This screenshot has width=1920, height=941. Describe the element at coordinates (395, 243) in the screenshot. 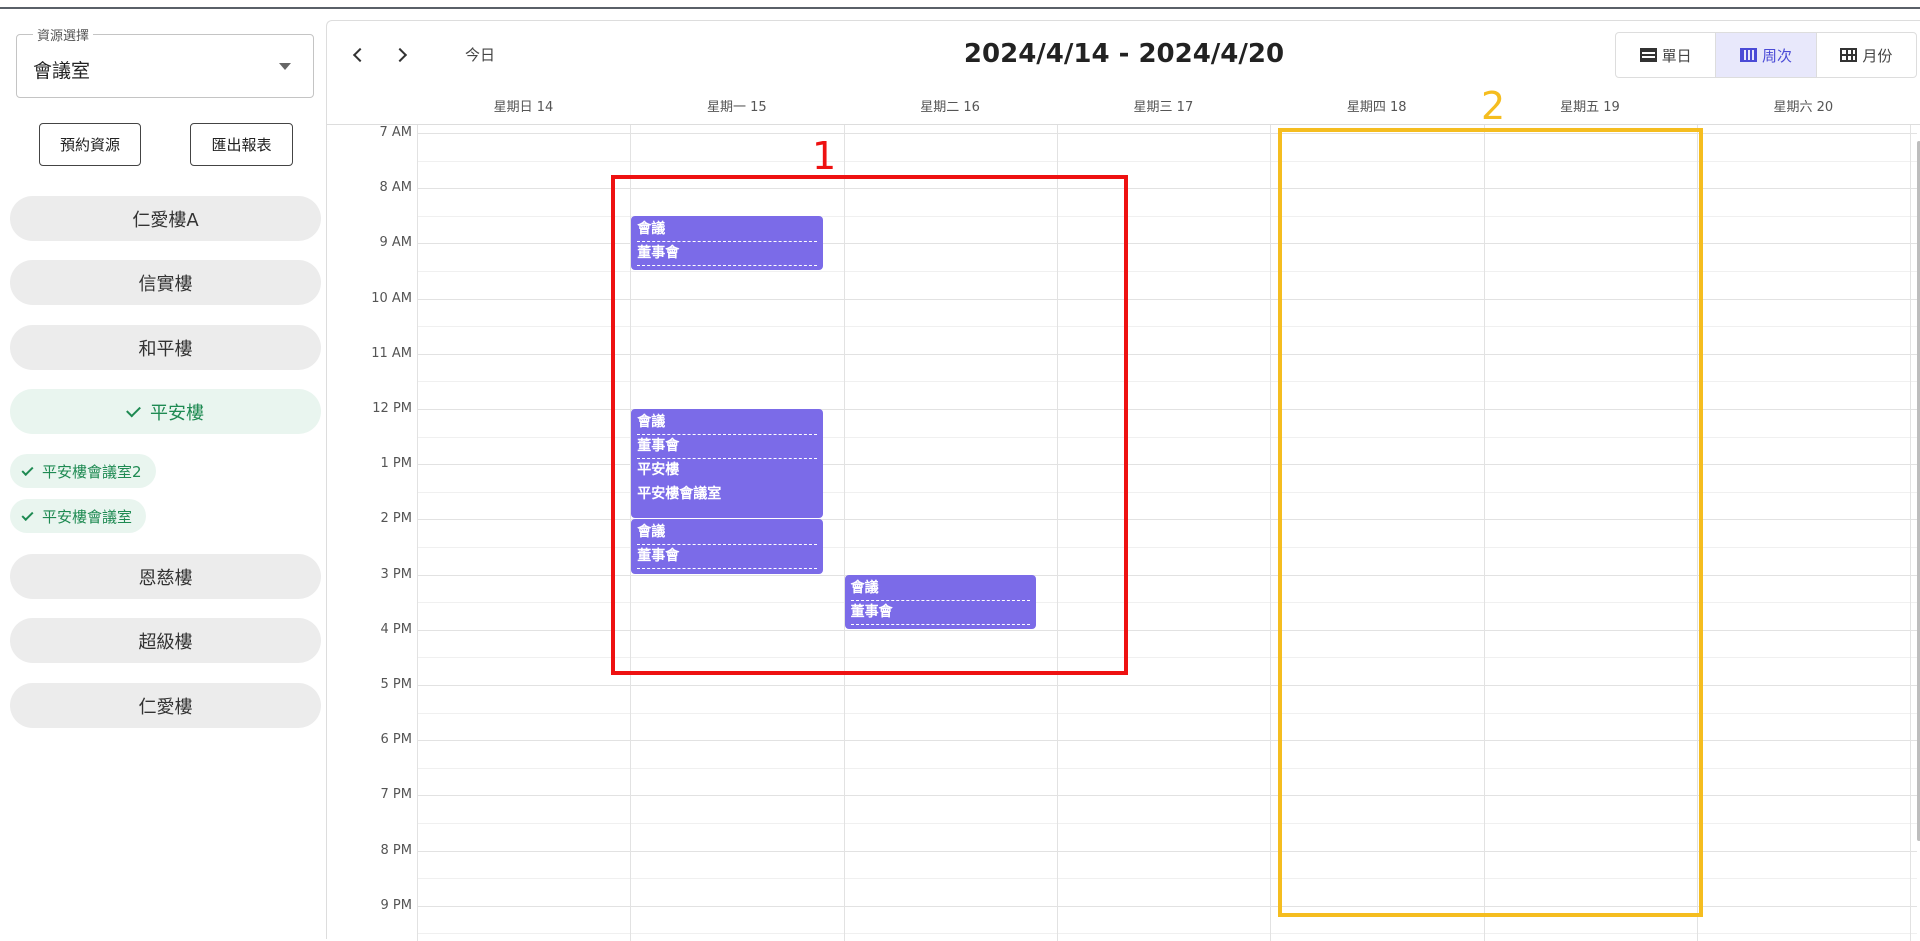

I see `time-label: 9 AM` at that location.